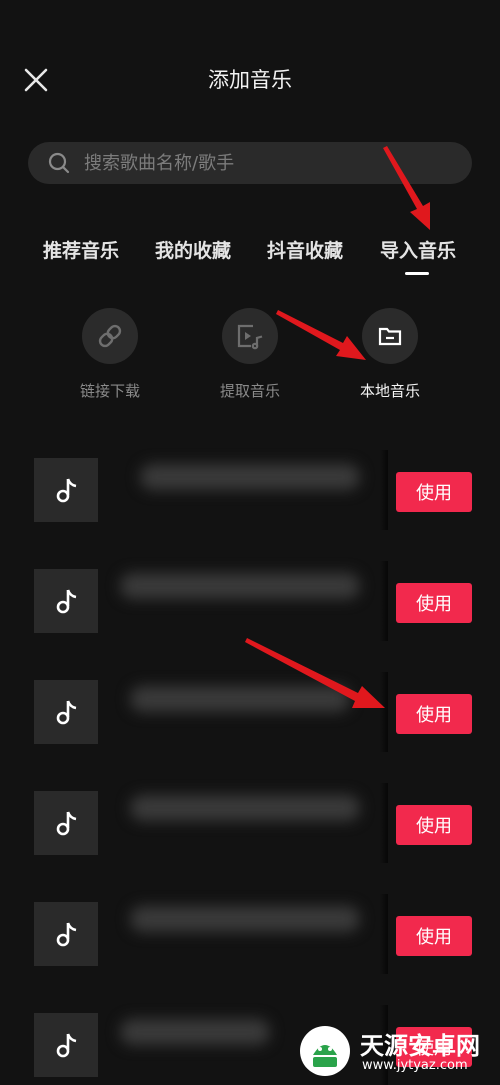 The image size is (500, 1085). Describe the element at coordinates (390, 336) in the screenshot. I see `folder-icon` at that location.